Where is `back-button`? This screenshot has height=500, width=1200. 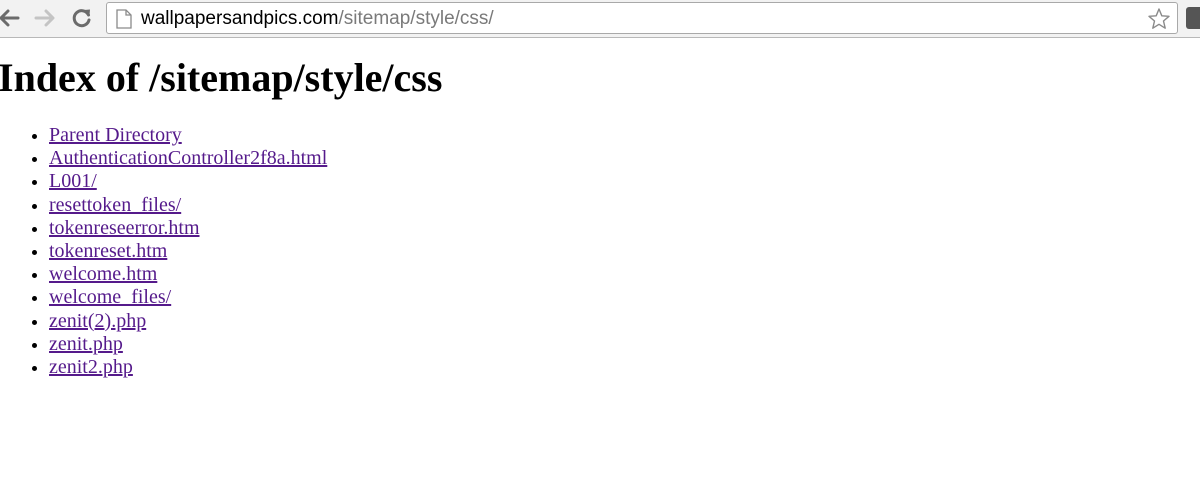
back-button is located at coordinates (11, 18).